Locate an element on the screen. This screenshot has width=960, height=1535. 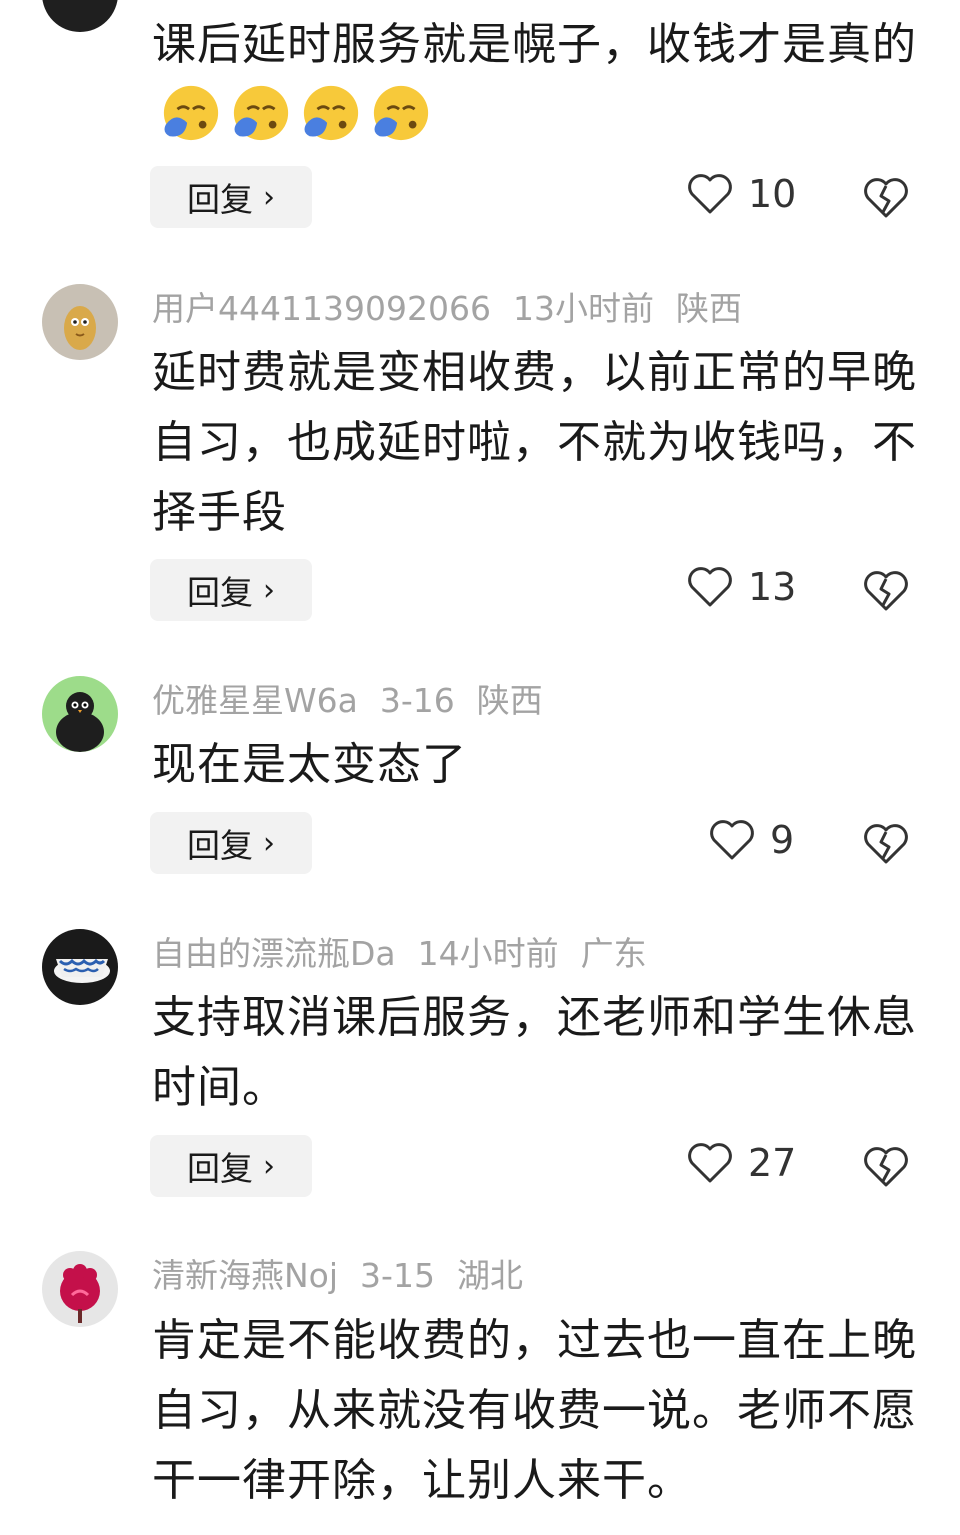
like-button: 10 is located at coordinates (741, 194).